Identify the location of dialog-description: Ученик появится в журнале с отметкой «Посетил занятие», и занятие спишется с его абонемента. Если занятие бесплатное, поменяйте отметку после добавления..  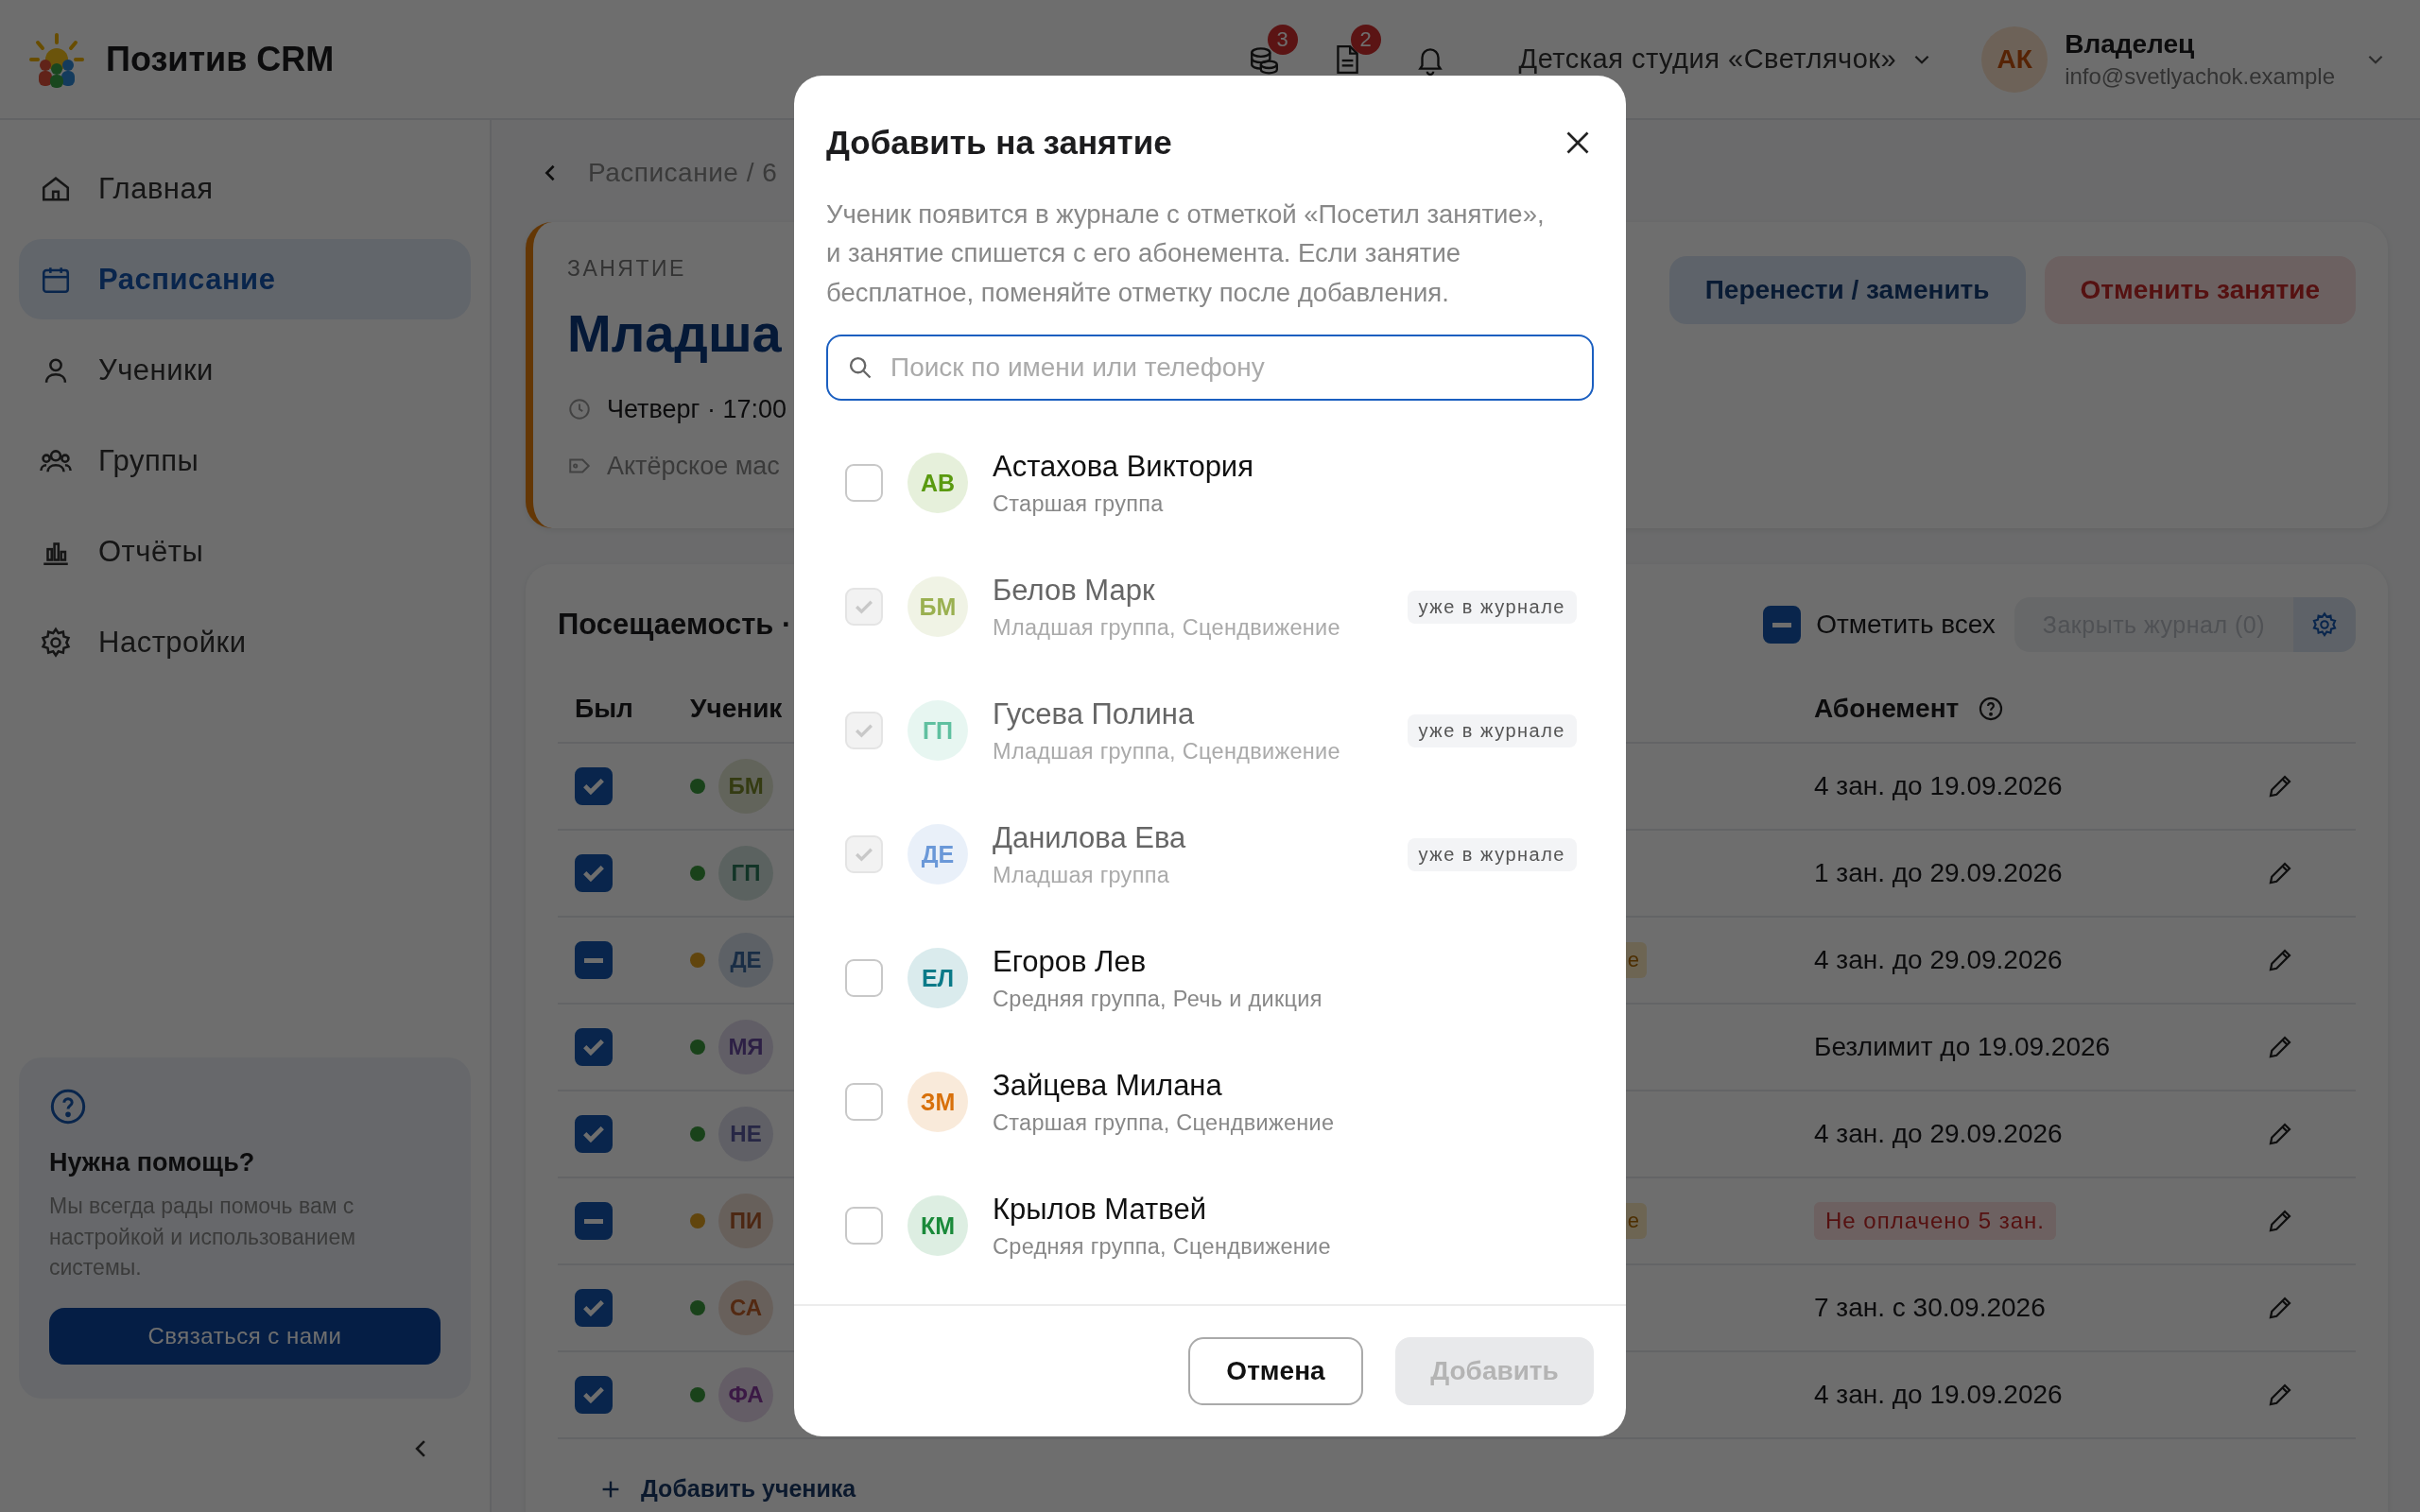
(1186, 253).